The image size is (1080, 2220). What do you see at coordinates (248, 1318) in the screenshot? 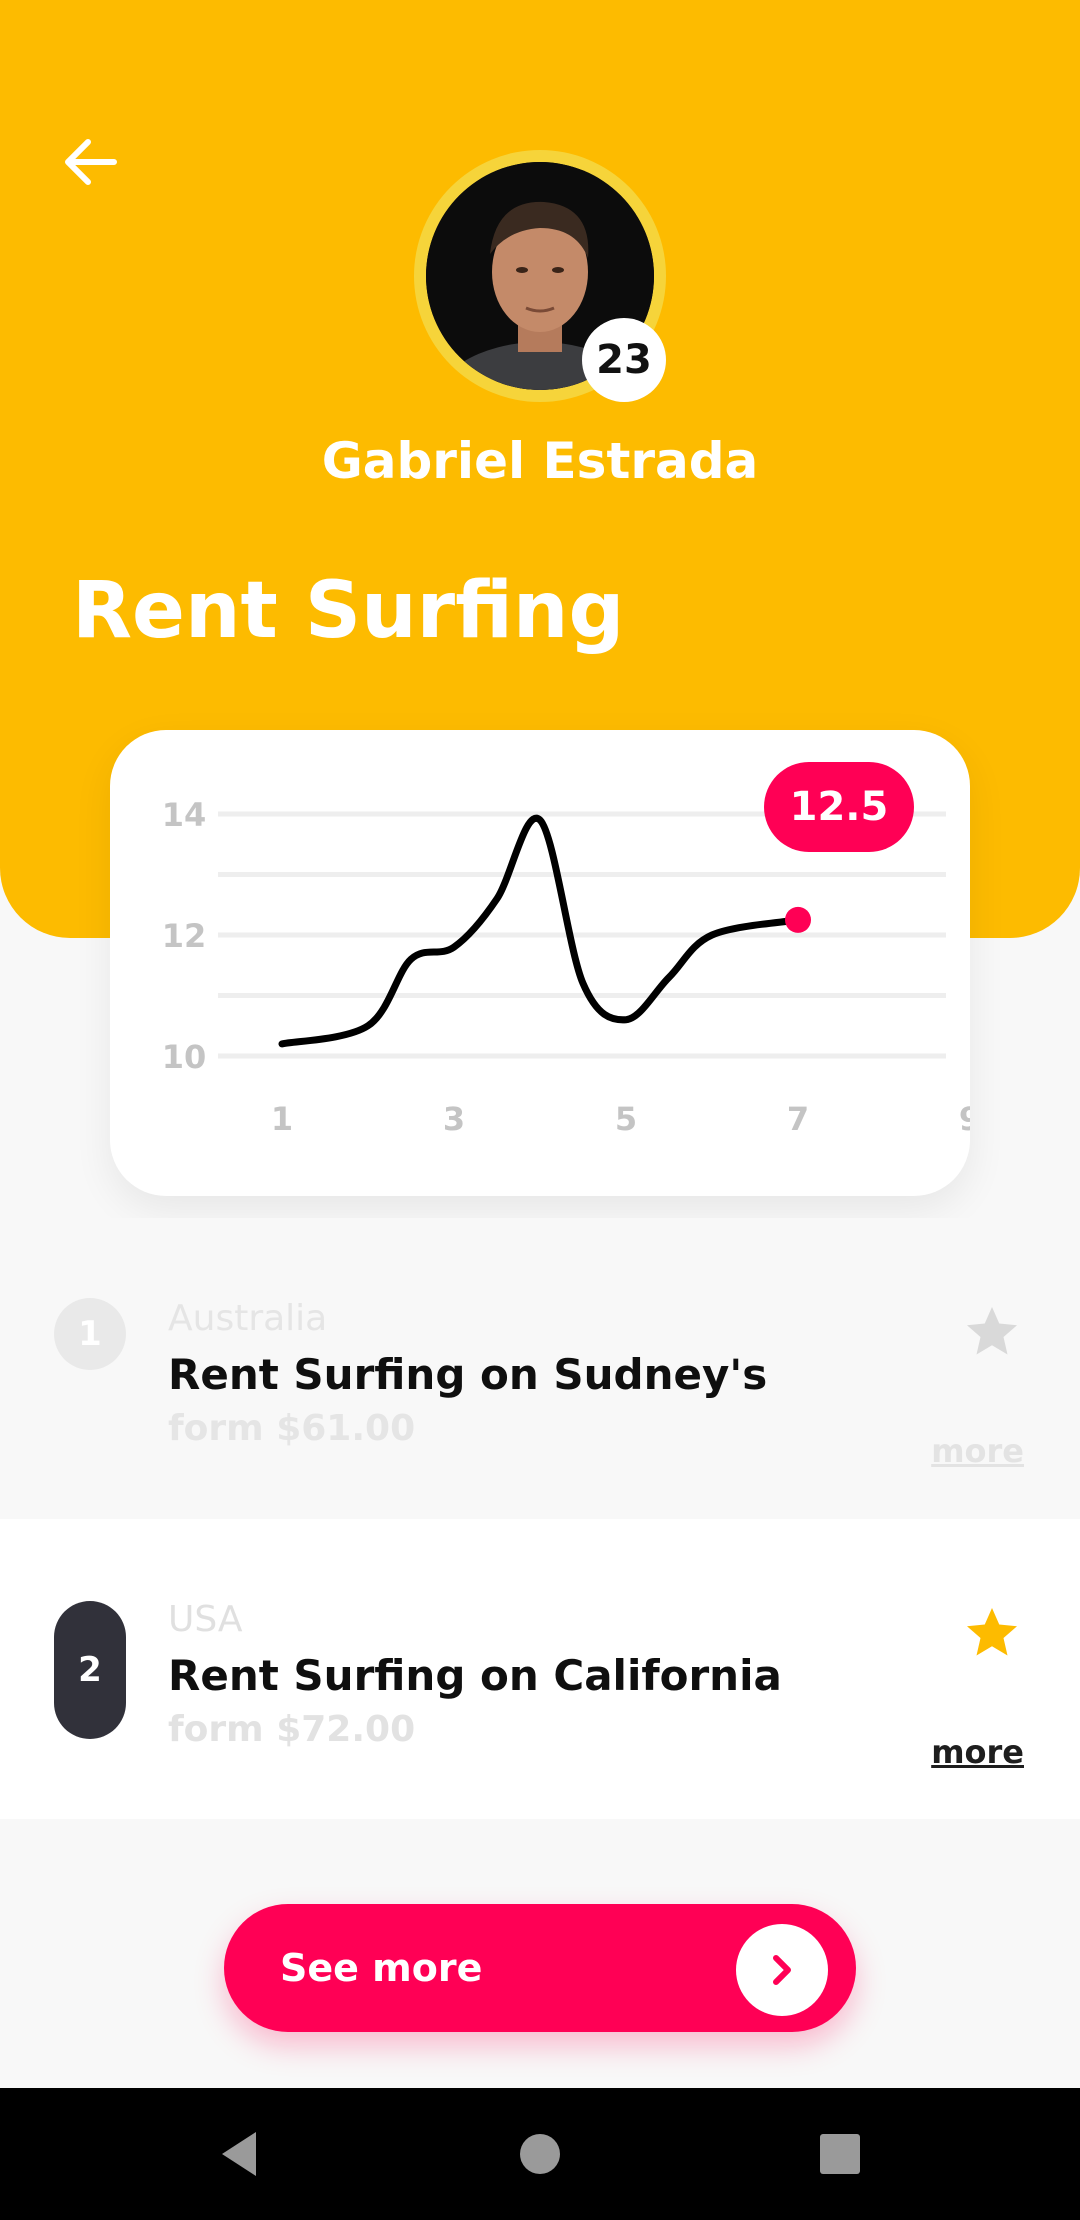
I see `item-country: Australia` at bounding box center [248, 1318].